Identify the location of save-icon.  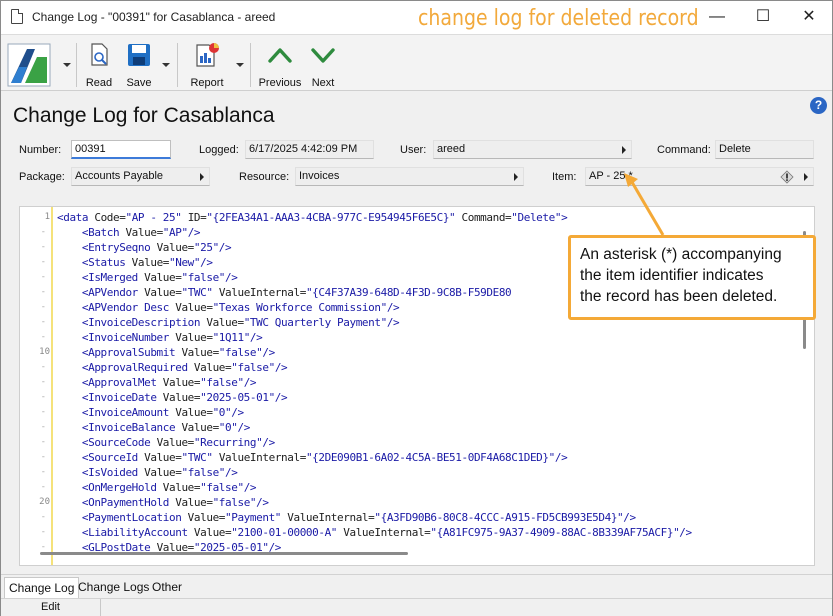
(139, 55).